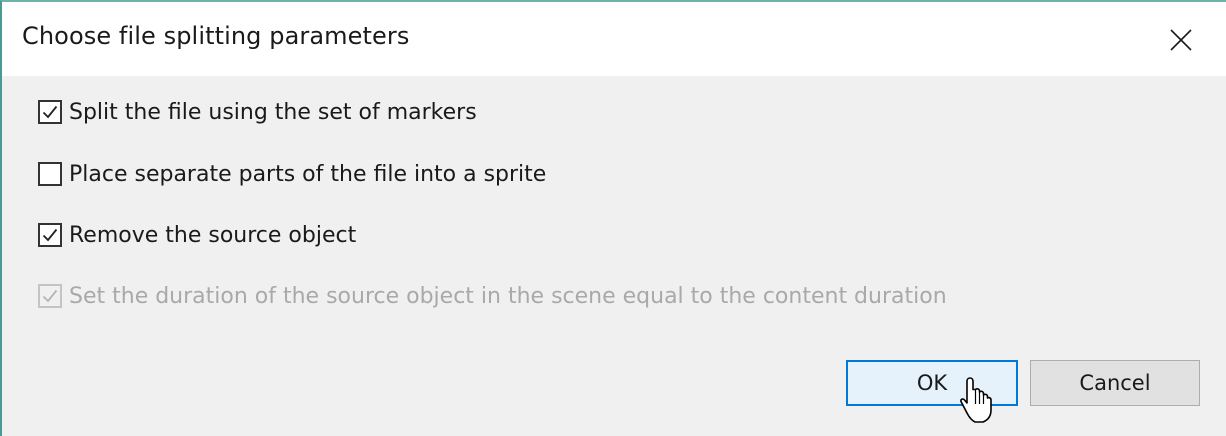 This screenshot has width=1226, height=436. I want to click on close-button, so click(1181, 40).